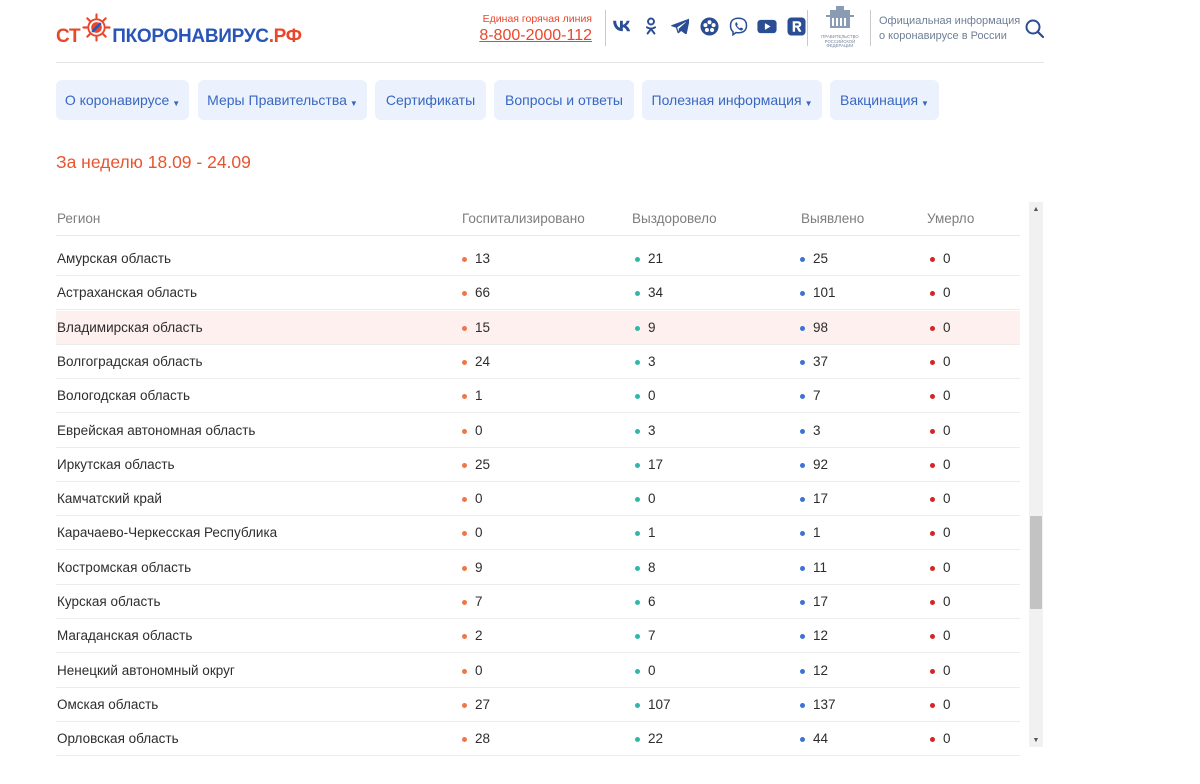 The height and width of the screenshot is (784, 1200). What do you see at coordinates (68, 36) in the screenshot?
I see `logo-part-st: СТ` at bounding box center [68, 36].